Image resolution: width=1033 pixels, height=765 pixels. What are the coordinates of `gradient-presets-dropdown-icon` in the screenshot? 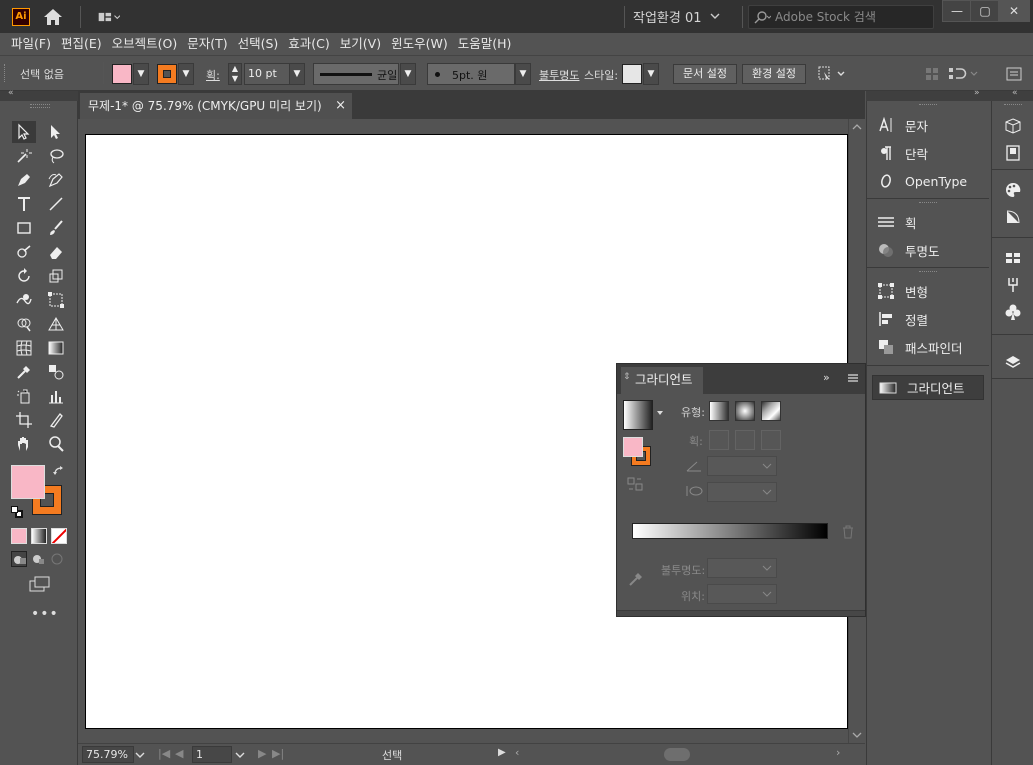 It's located at (660, 413).